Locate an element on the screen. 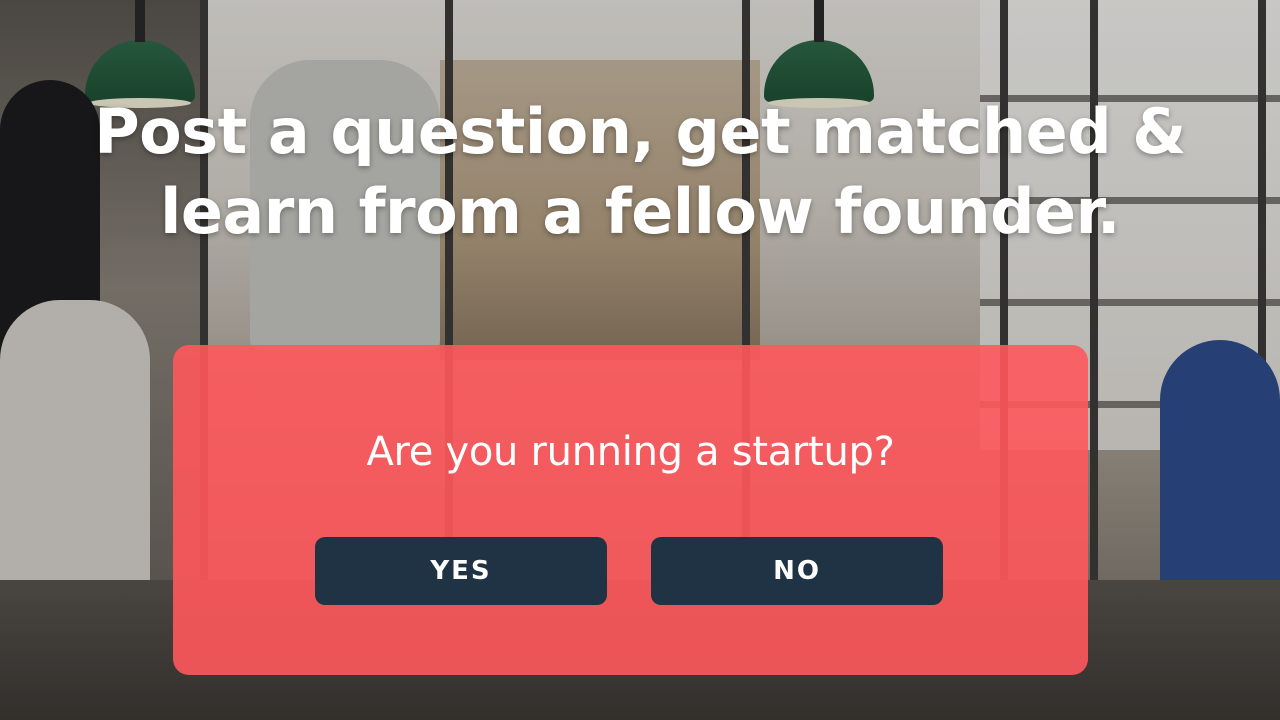  yes-button: YES is located at coordinates (461, 571).